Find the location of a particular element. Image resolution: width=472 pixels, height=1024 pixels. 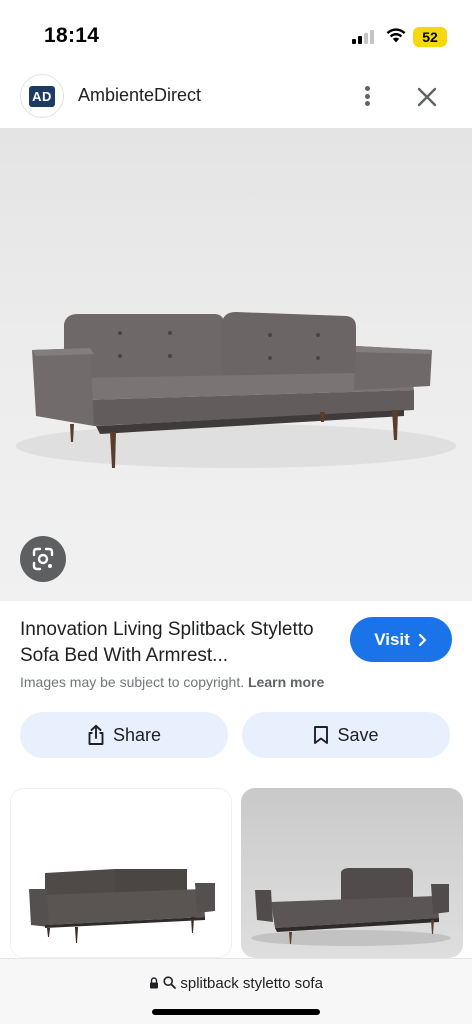

close-icon is located at coordinates (427, 97).